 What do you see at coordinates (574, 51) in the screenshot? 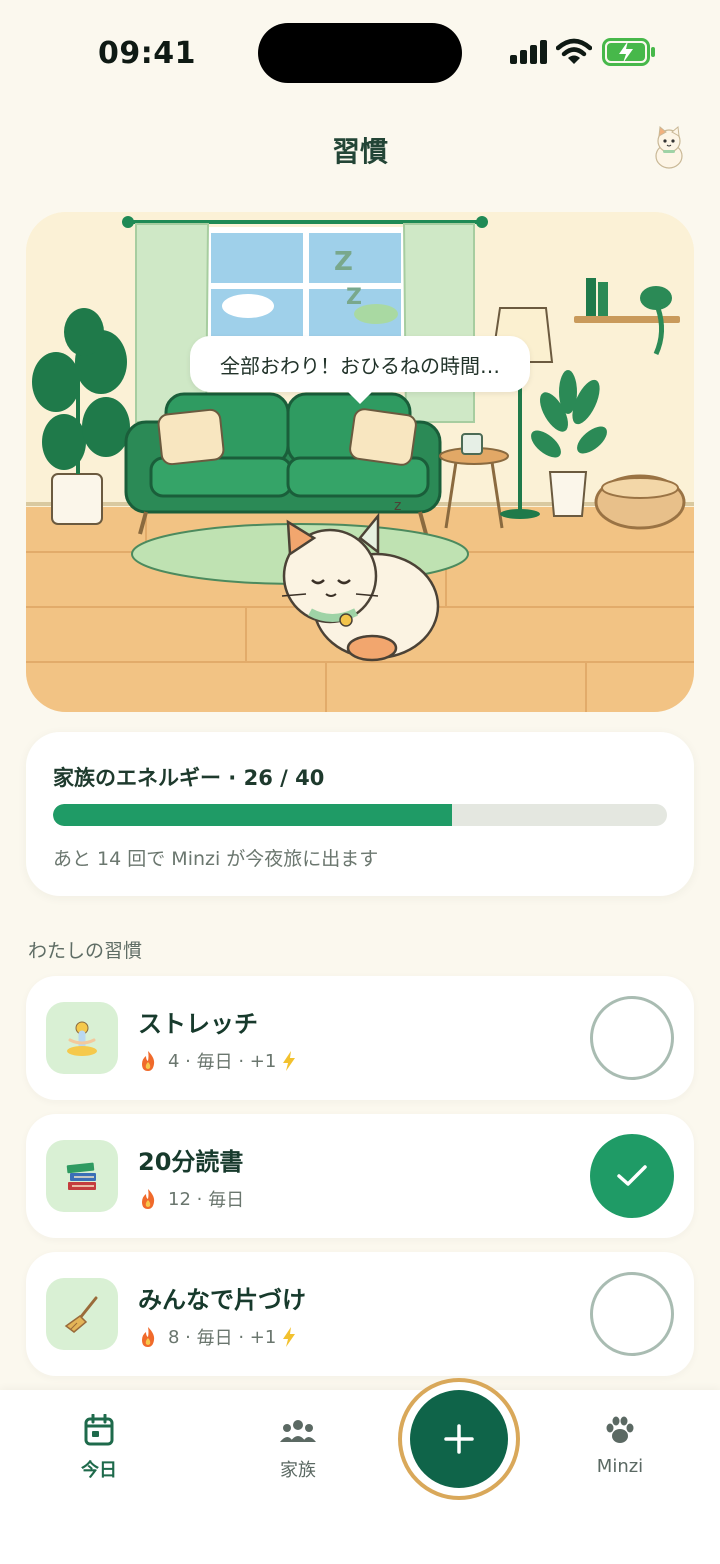
I see `wifi-icon` at bounding box center [574, 51].